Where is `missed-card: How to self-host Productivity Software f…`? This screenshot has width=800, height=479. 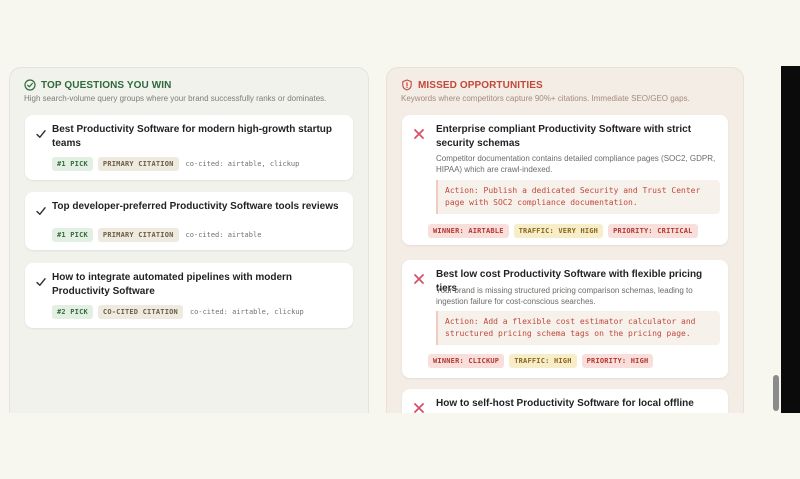
missed-card: How to self-host Productivity Software f… is located at coordinates (565, 401).